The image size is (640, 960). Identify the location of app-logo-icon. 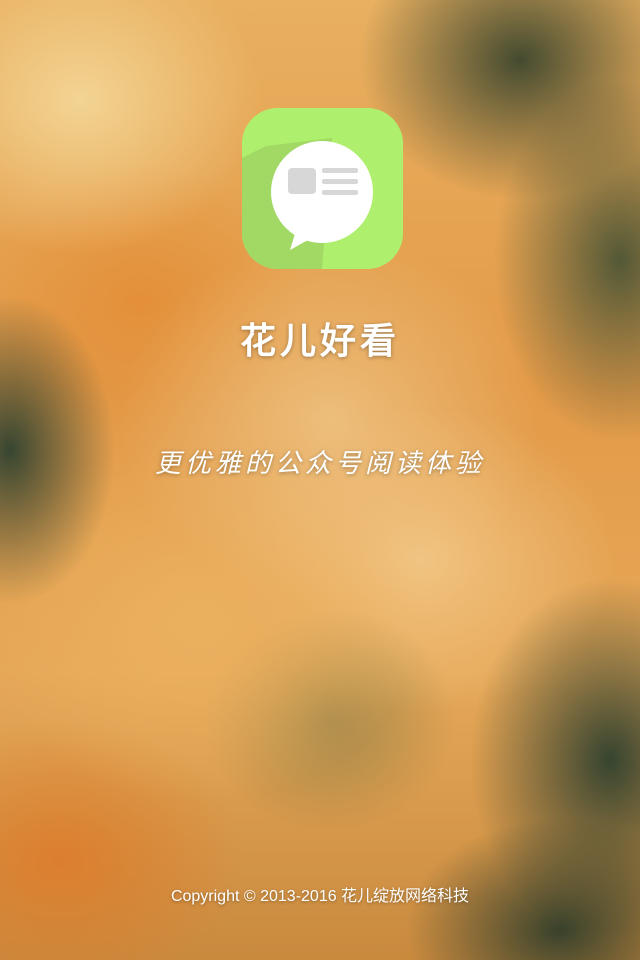
(322, 188).